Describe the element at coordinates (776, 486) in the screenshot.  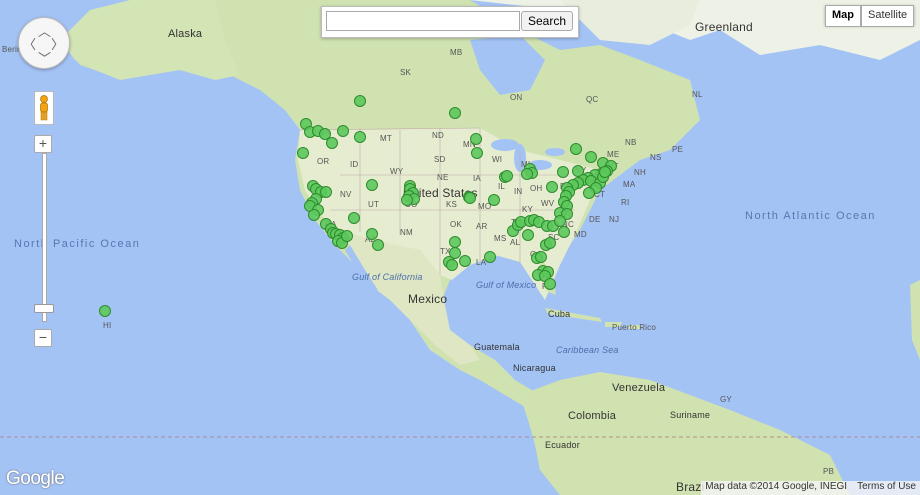
I see `map-data-attribution: Map data ©2014 Google, INEGI` at that location.